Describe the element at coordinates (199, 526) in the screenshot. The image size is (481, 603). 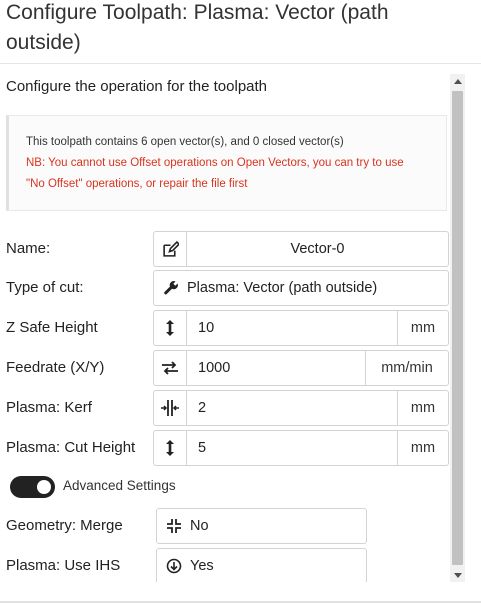
I see `geometry-merge-value: No` at that location.